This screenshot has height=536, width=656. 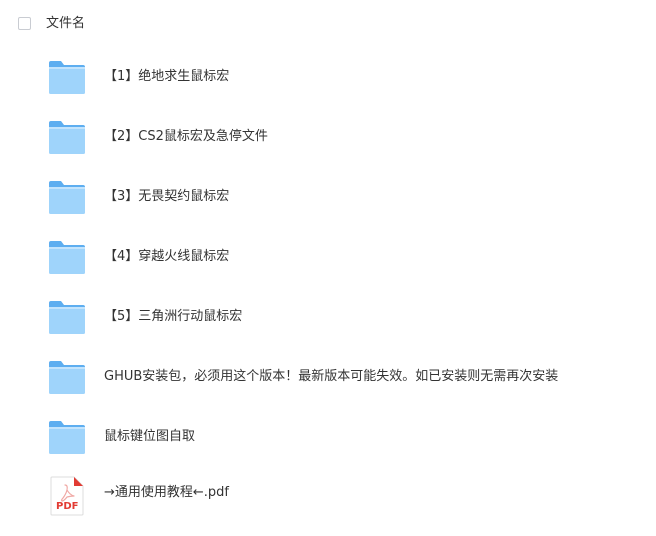 What do you see at coordinates (328, 148) in the screenshot?
I see `file-row: 【2】CS2鼠标宏及急停文件` at bounding box center [328, 148].